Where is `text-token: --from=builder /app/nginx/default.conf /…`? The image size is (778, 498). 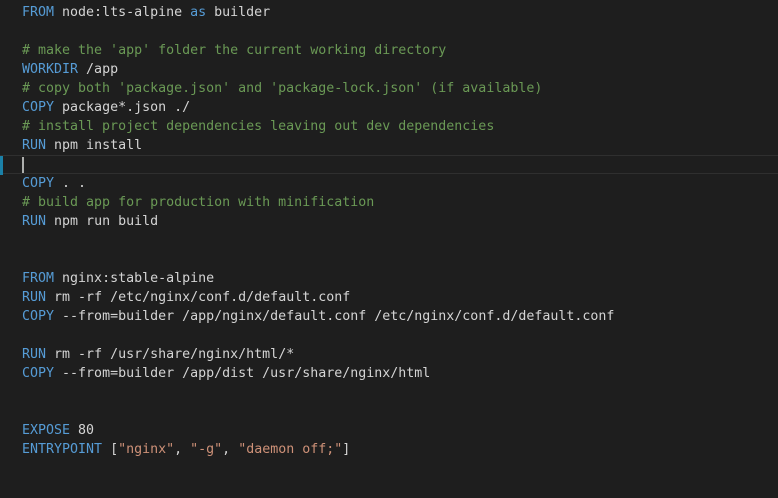
text-token: --from=builder /app/nginx/default.conf /… is located at coordinates (334, 316).